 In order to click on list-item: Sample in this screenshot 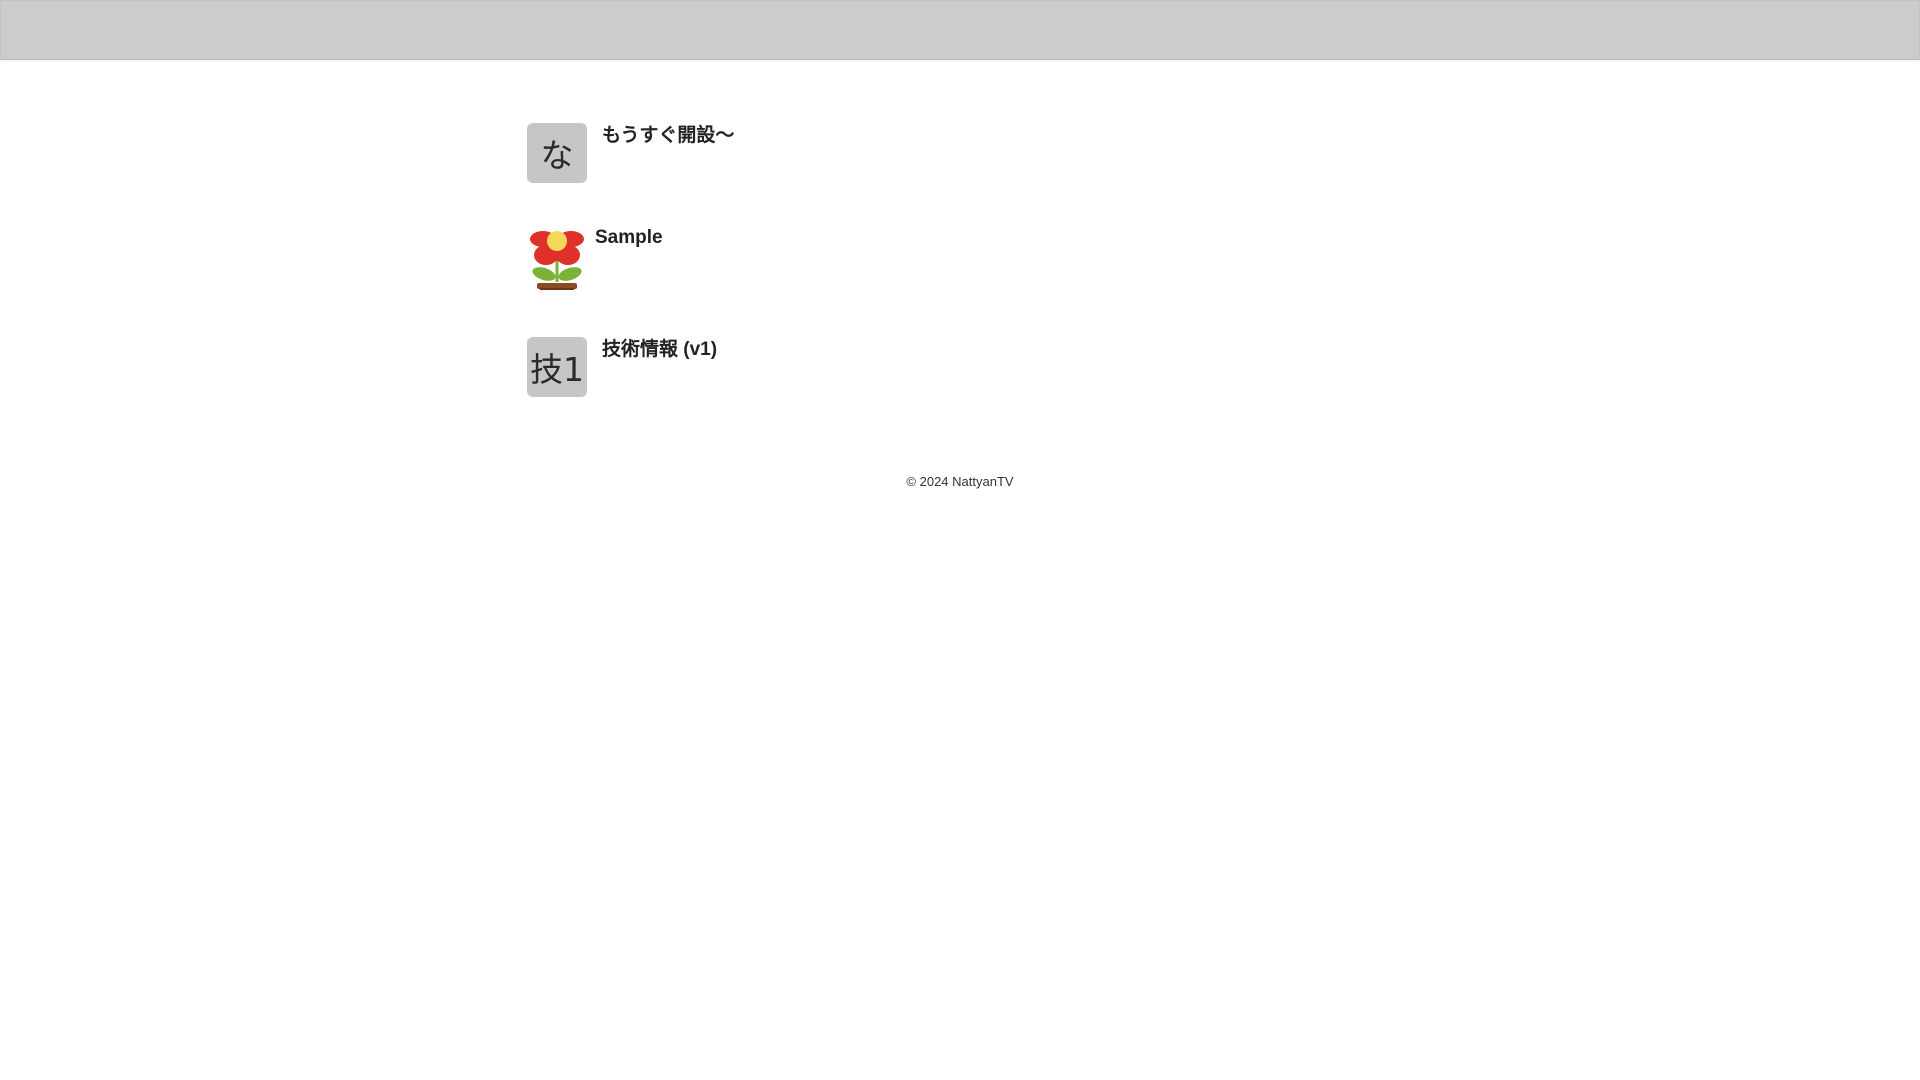, I will do `click(977, 258)`.